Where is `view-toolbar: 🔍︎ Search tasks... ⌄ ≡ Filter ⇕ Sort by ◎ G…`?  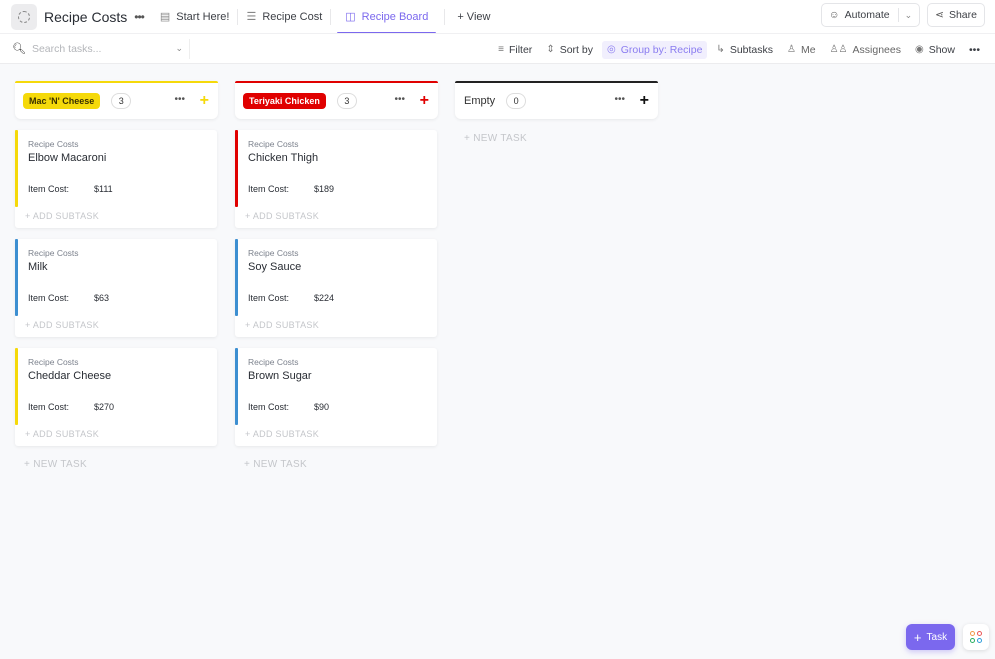 view-toolbar: 🔍︎ Search tasks... ⌄ ≡ Filter ⇕ Sort by ◎ G… is located at coordinates (497, 48).